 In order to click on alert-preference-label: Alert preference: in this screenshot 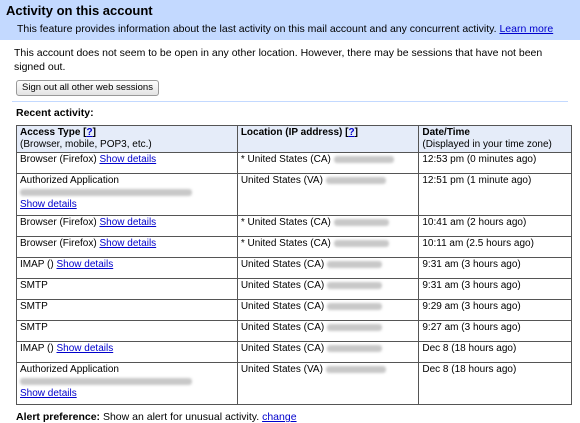, I will do `click(58, 417)`.